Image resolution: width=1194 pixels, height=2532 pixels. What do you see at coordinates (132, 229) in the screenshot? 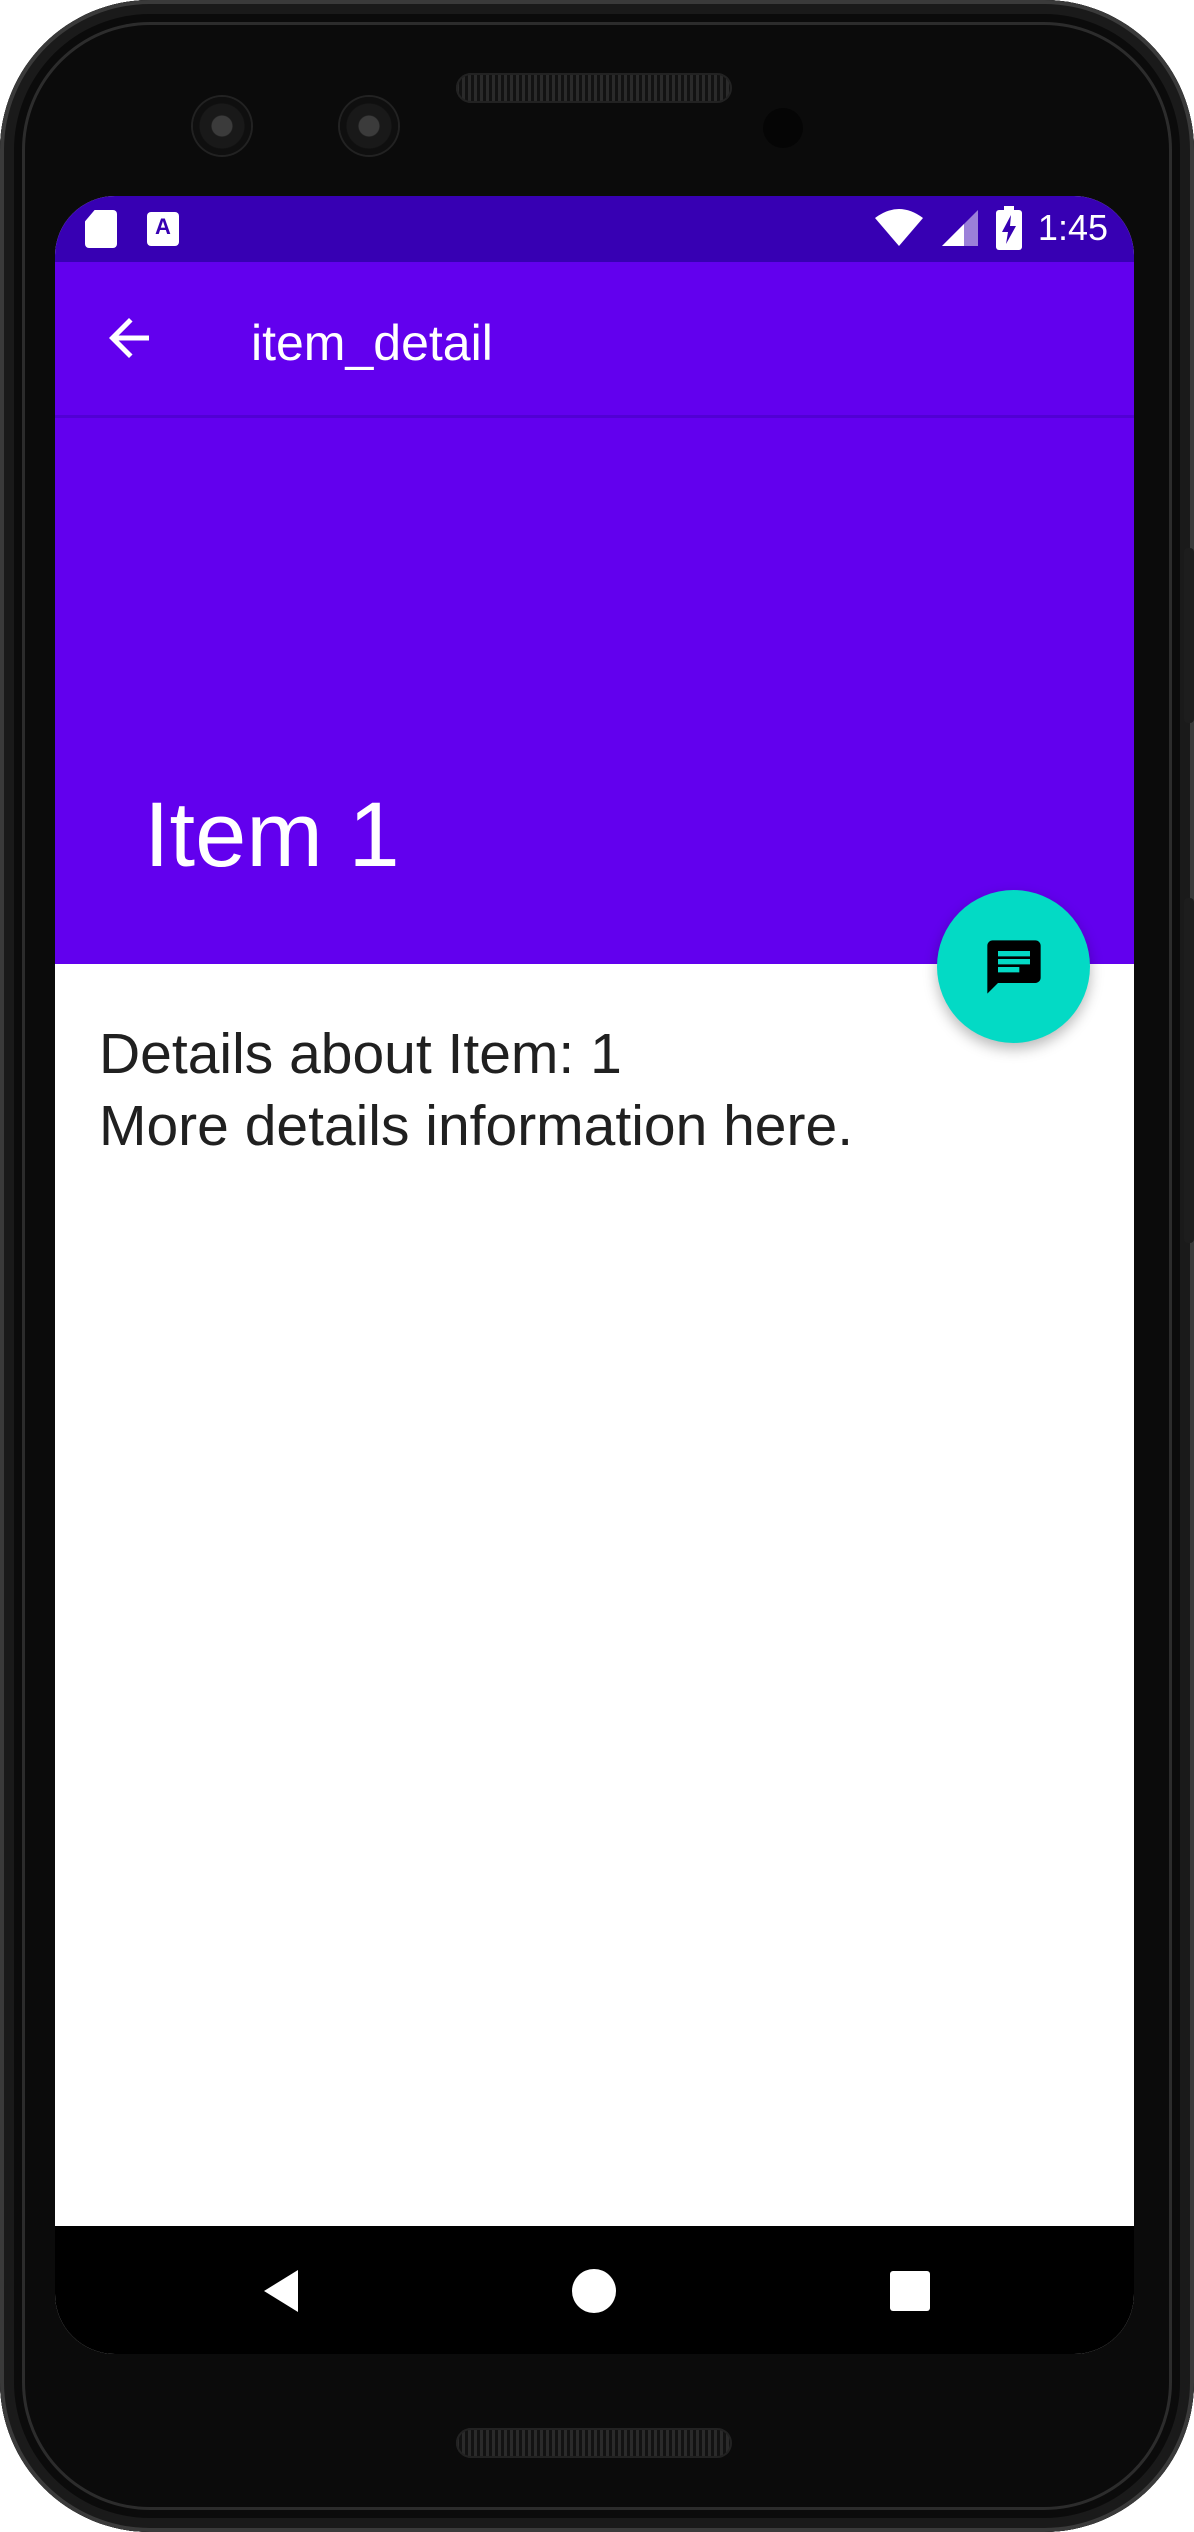
I see `status-notification-icons: A` at bounding box center [132, 229].